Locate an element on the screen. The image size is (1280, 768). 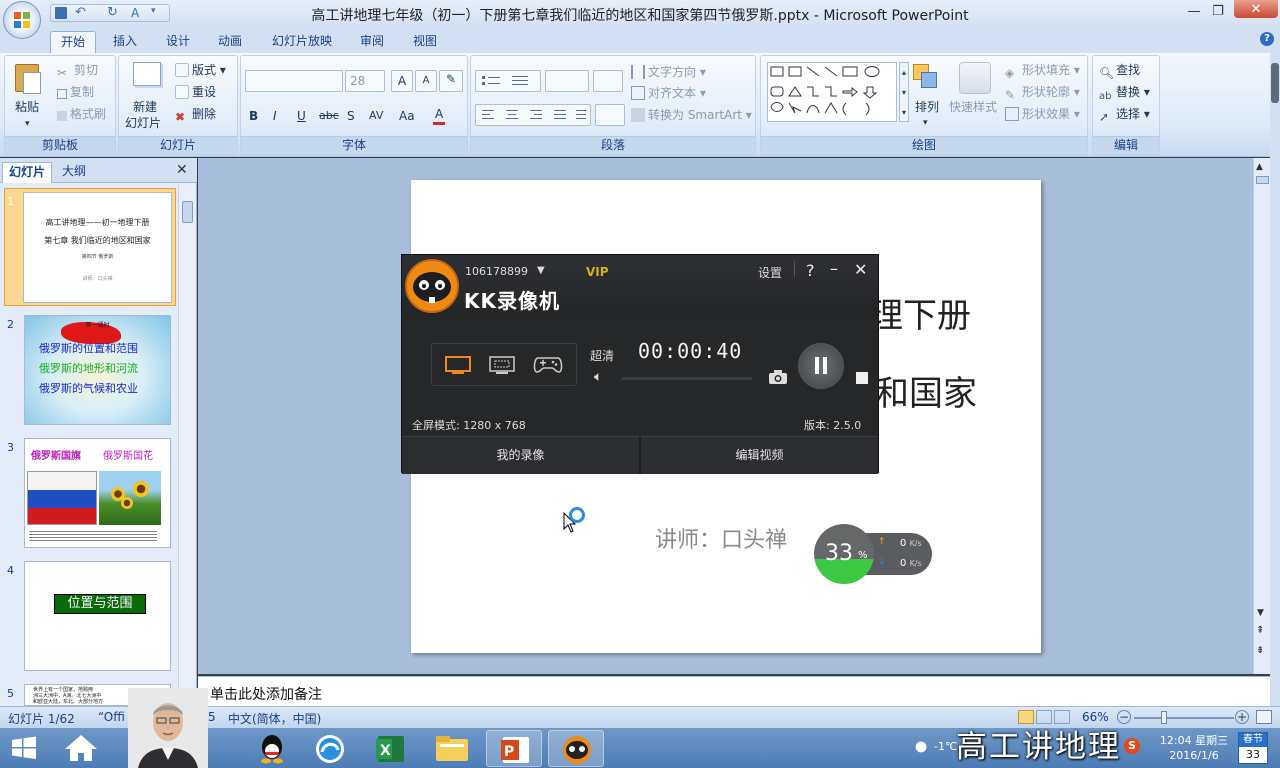
align-text-button: 对齐文本 ▾ is located at coordinates (668, 93).